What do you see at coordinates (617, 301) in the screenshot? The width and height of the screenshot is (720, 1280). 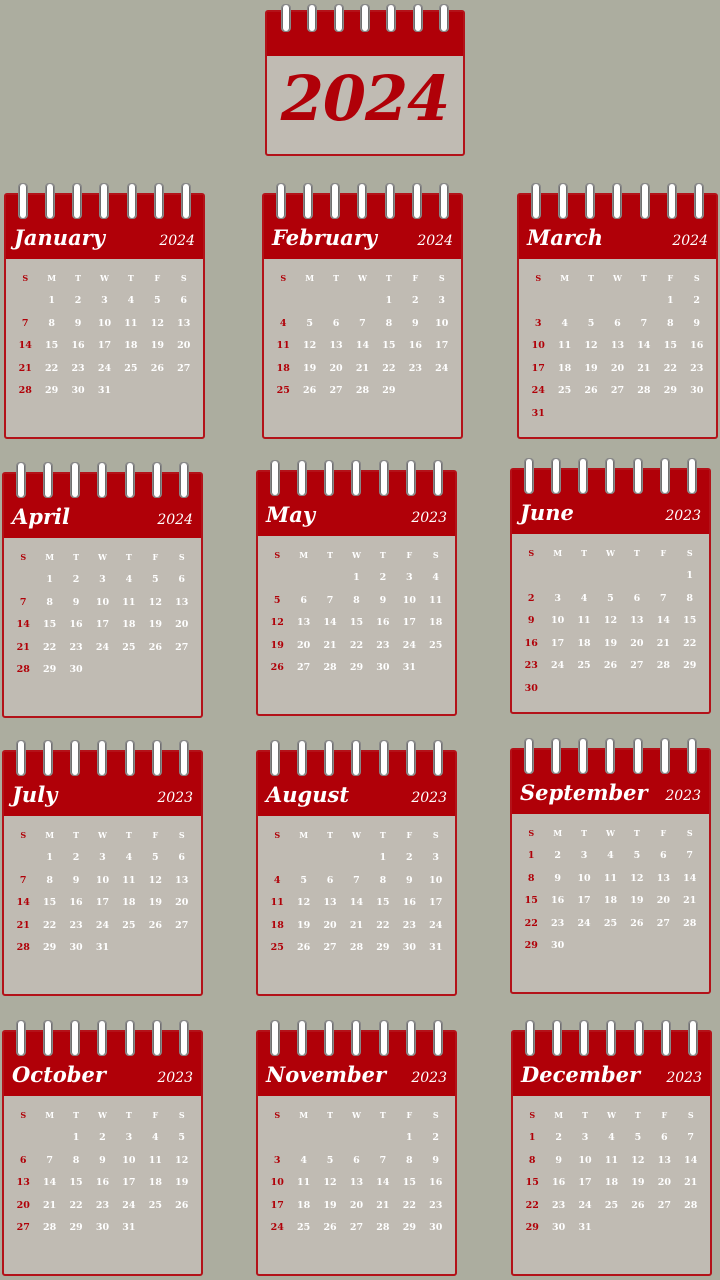 I see `week-row: 12` at bounding box center [617, 301].